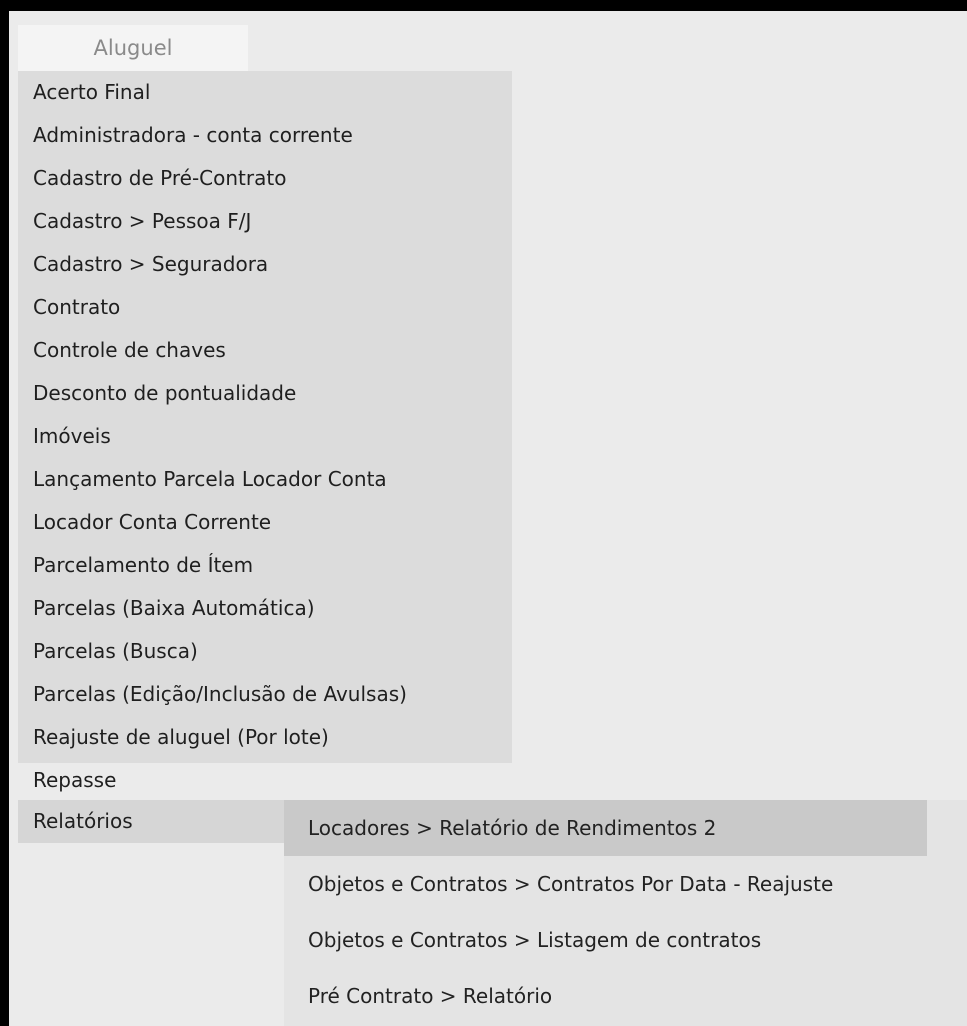 This screenshot has width=967, height=1026. I want to click on menu-item-parcelamento-de-item: Parcelamento de Ítem, so click(265, 565).